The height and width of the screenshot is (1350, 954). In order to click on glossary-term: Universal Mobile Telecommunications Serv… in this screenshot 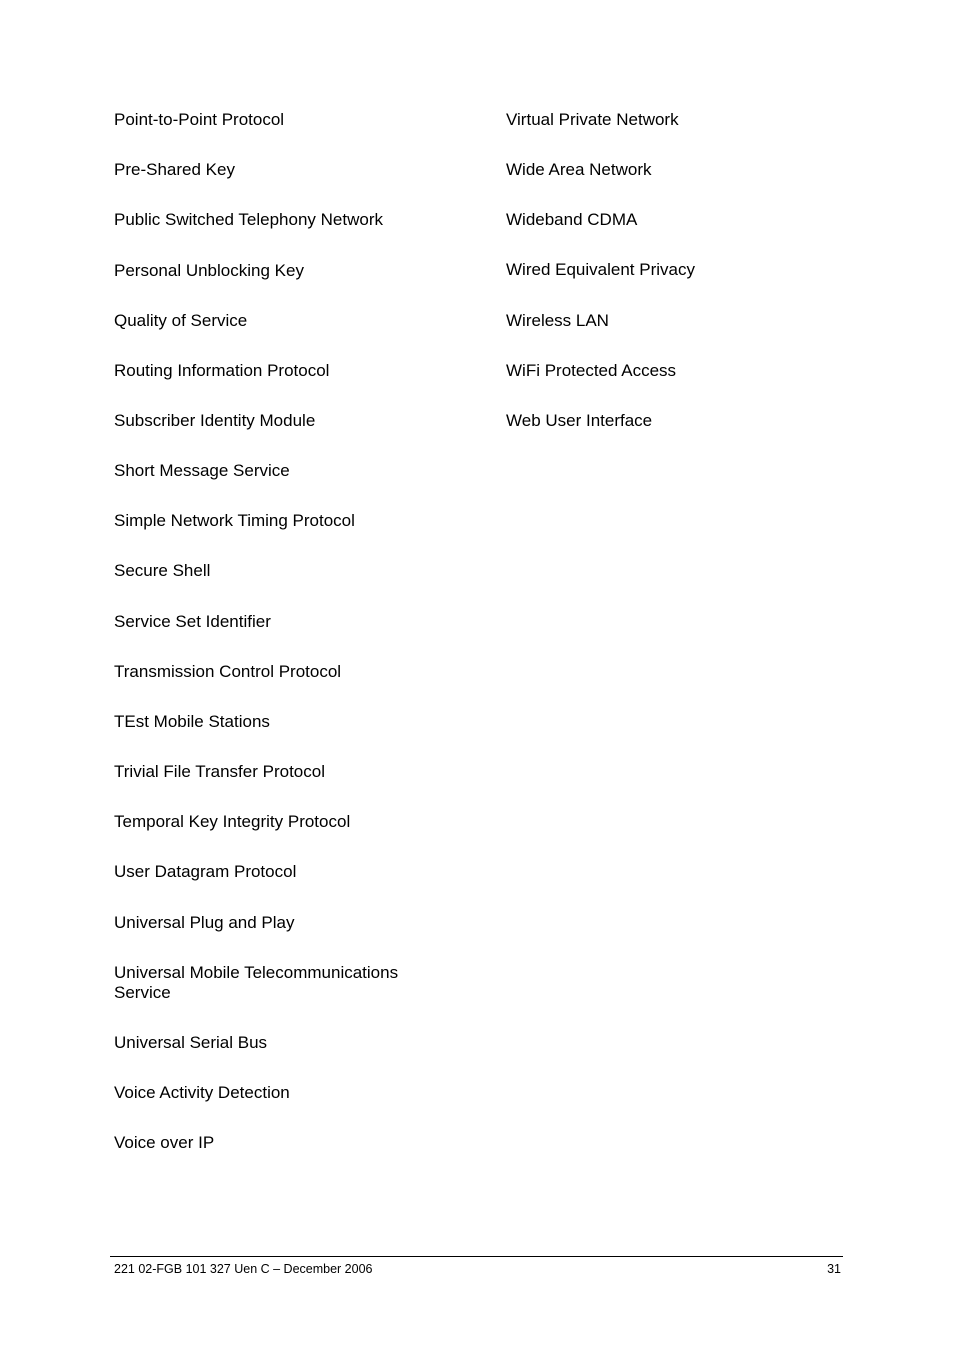, I will do `click(256, 982)`.